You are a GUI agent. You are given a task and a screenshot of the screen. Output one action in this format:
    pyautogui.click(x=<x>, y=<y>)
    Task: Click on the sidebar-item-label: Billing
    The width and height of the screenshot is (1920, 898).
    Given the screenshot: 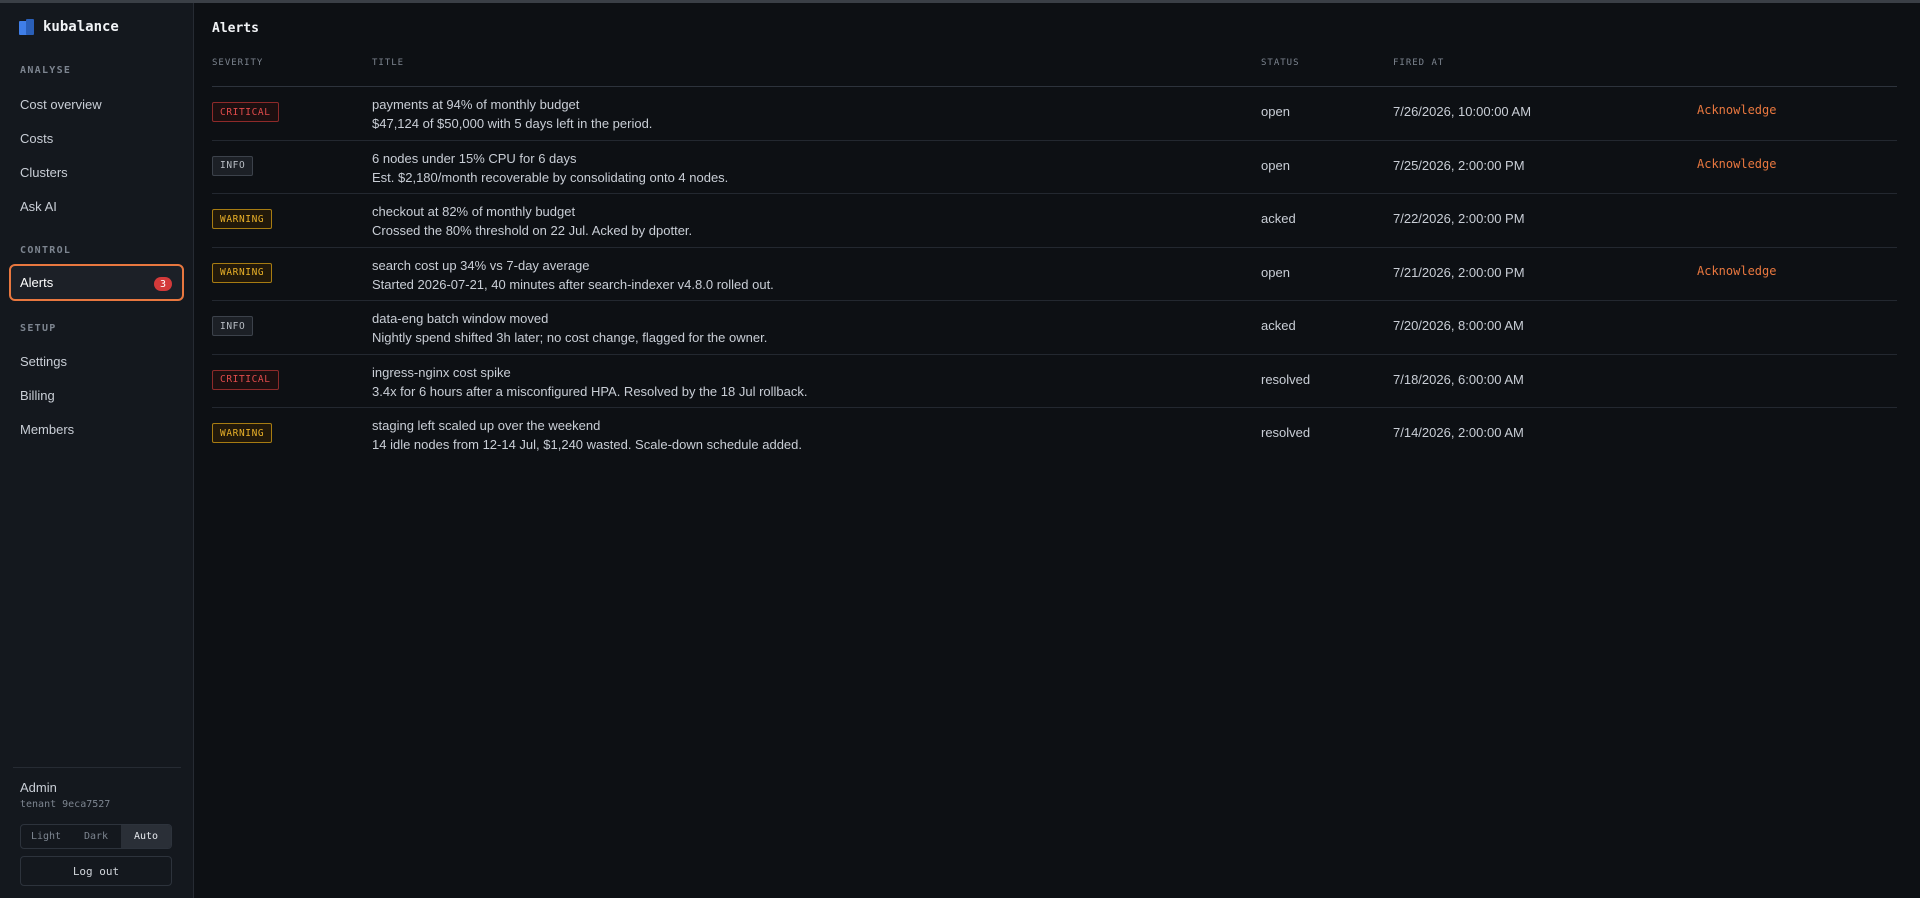 What is the action you would take?
    pyautogui.click(x=37, y=395)
    